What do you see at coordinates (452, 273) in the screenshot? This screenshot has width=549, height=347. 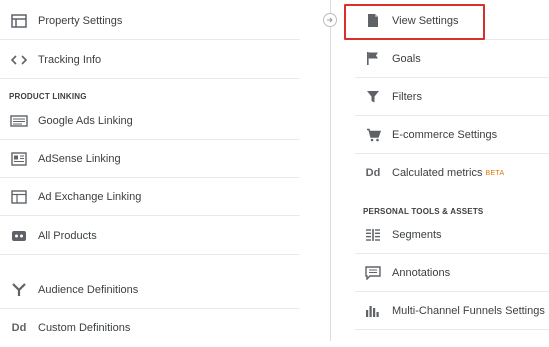 I see `annotations-item: Annotations` at bounding box center [452, 273].